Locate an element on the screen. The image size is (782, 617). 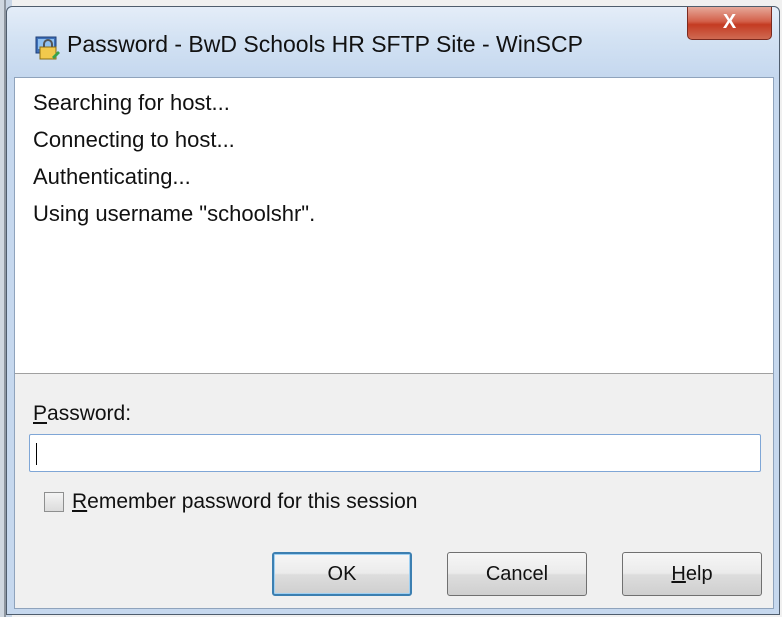
ok-button: OK is located at coordinates (342, 574).